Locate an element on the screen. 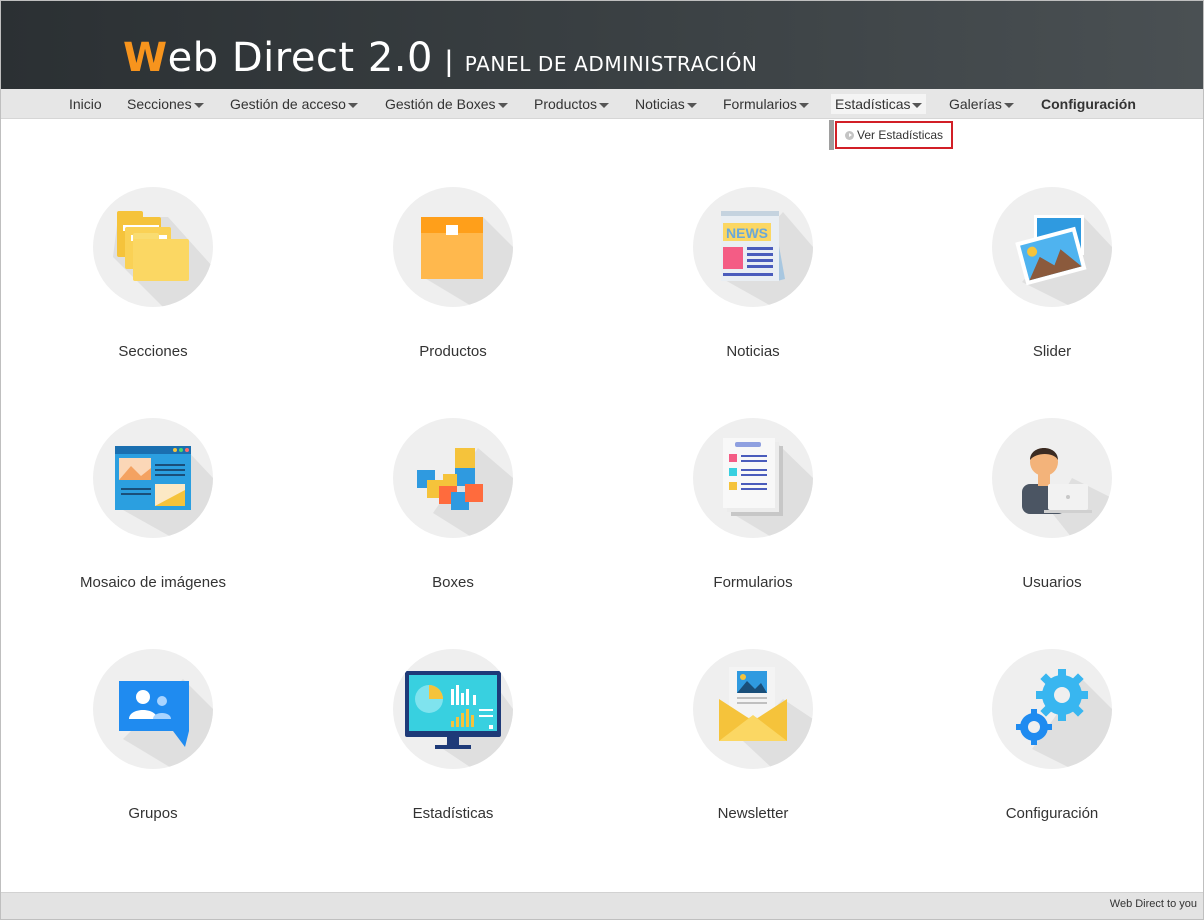  nav-label: Formularios is located at coordinates (760, 104).